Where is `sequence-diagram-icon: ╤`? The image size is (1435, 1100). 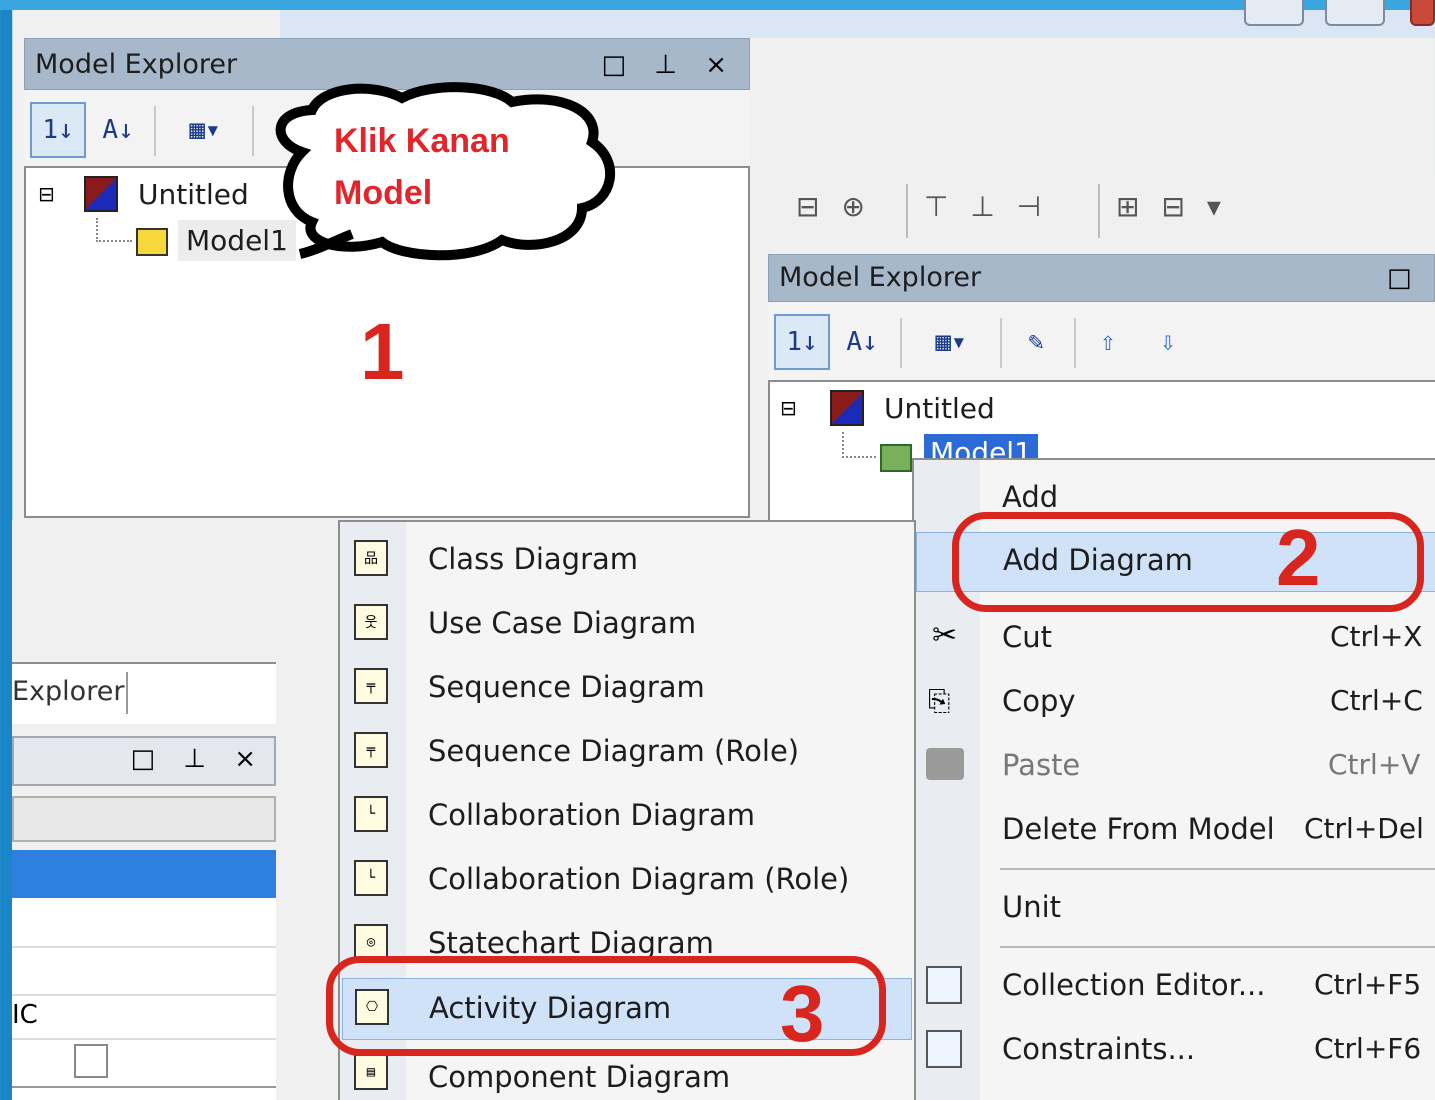 sequence-diagram-icon: ╤ is located at coordinates (371, 686).